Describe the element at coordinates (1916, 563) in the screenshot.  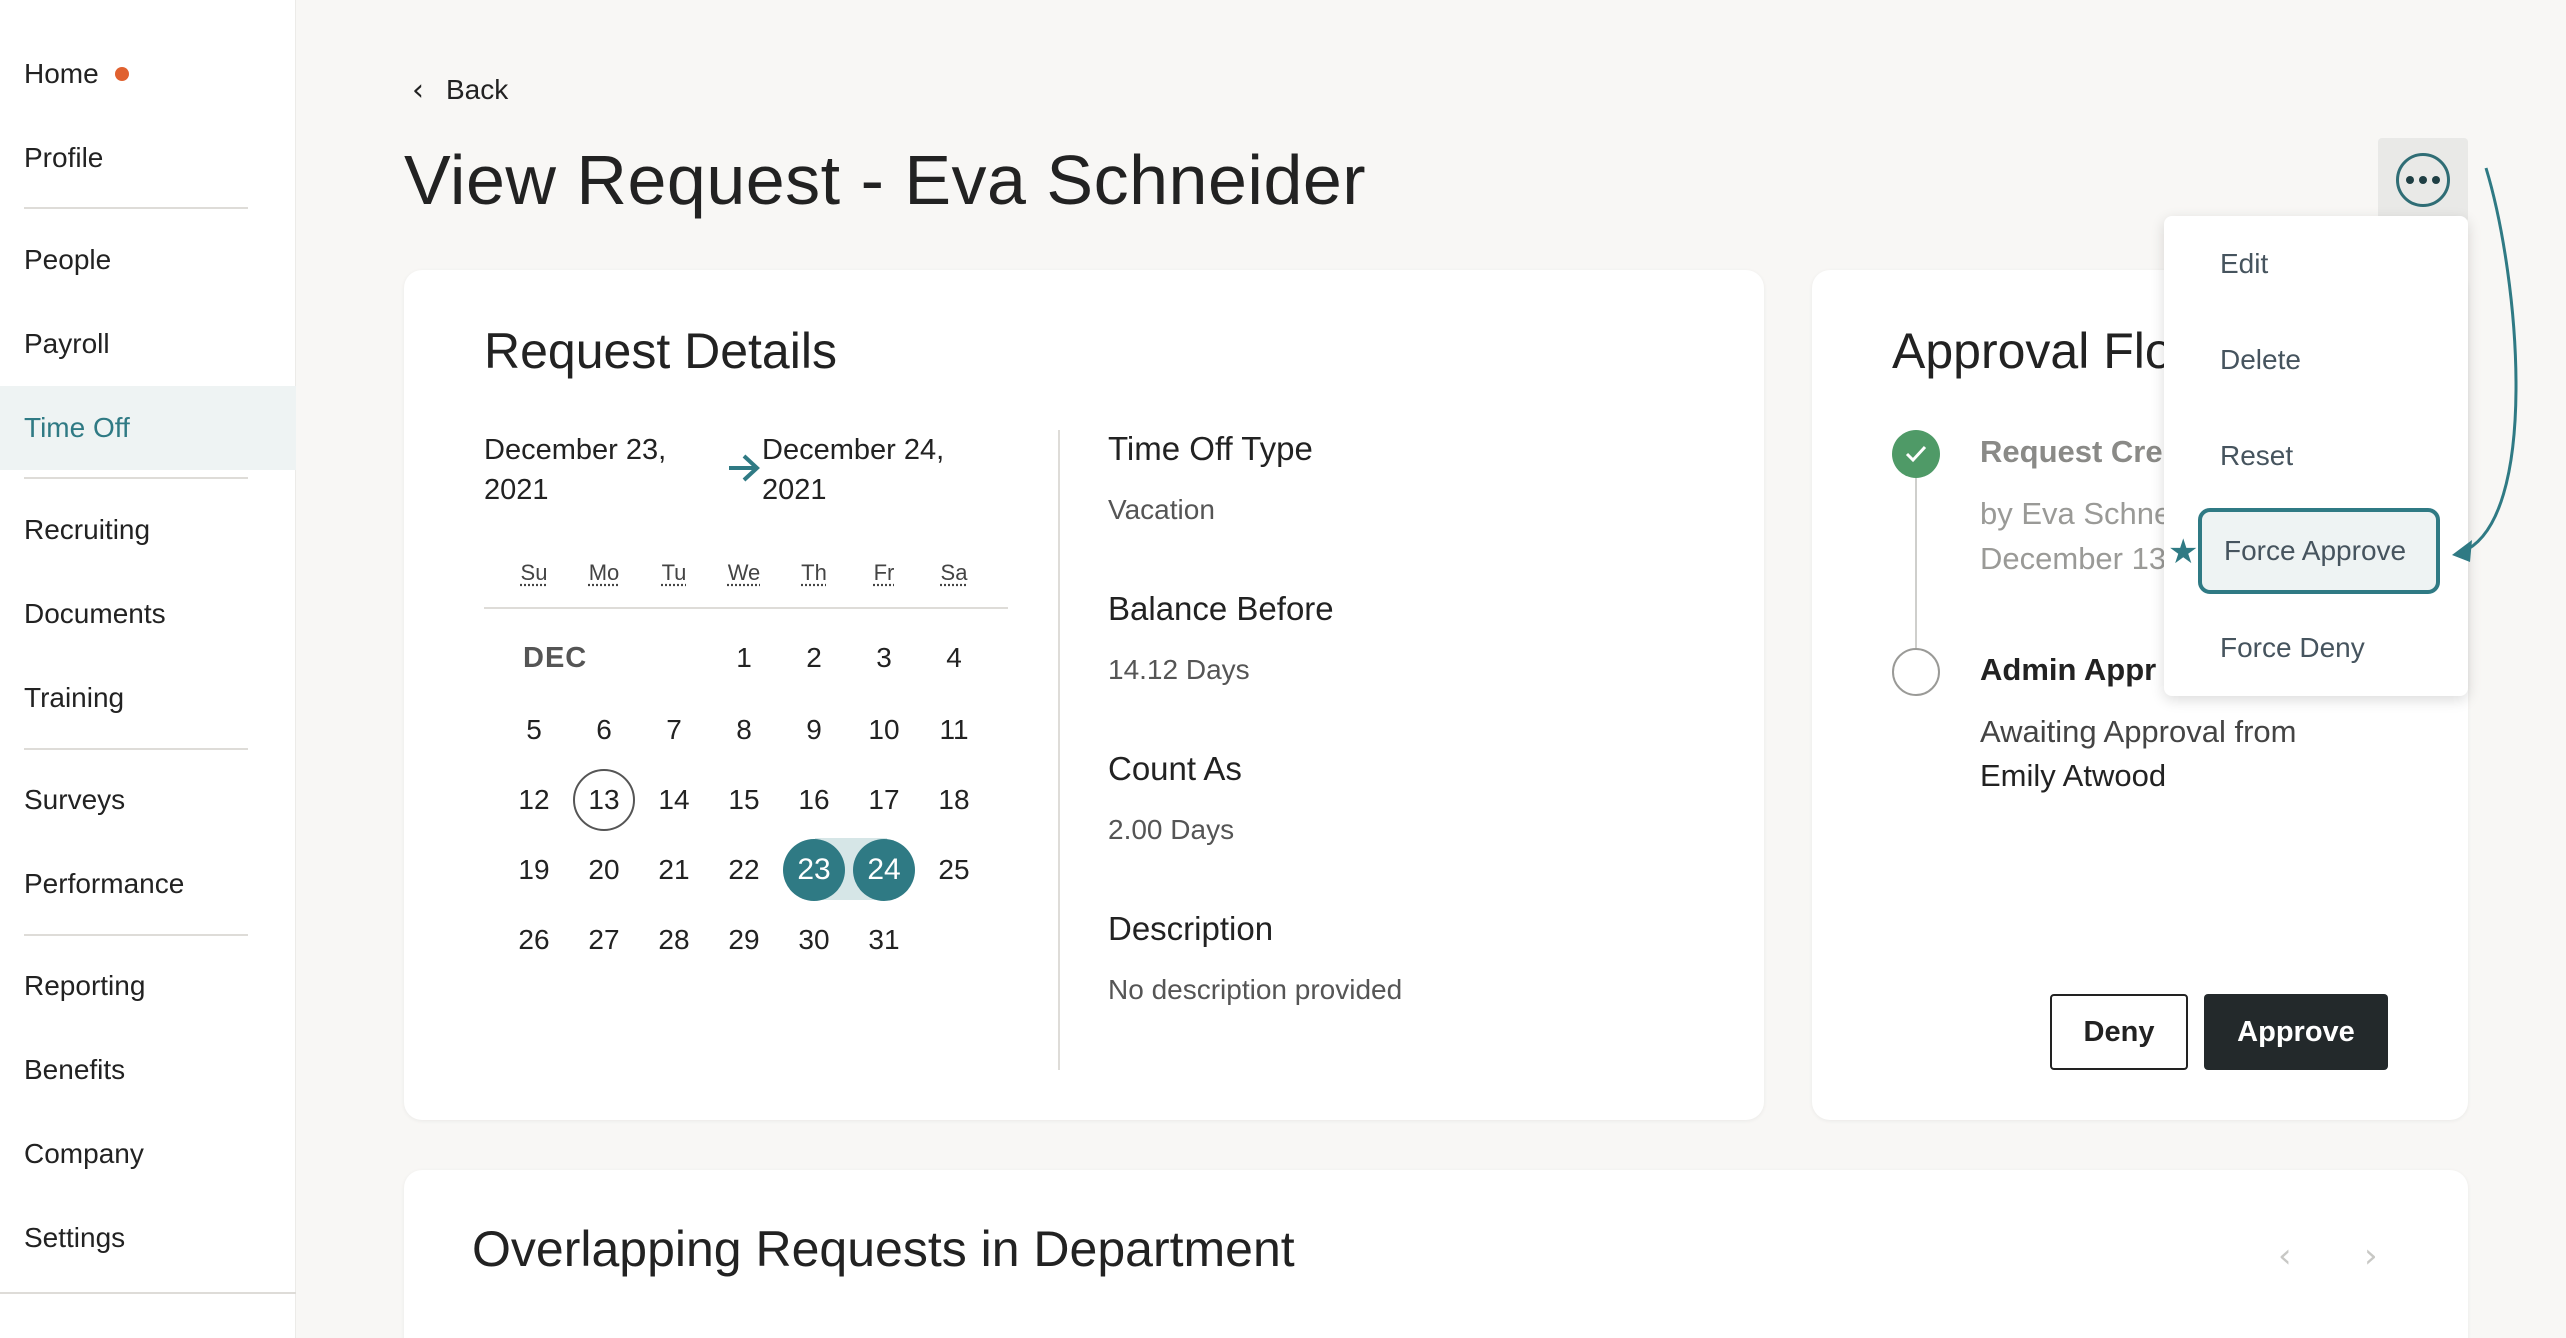
I see `step-connector` at that location.